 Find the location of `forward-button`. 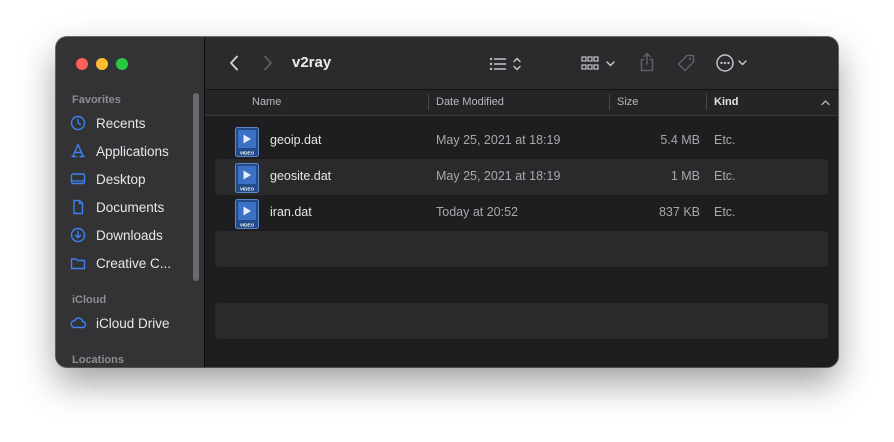

forward-button is located at coordinates (268, 63).